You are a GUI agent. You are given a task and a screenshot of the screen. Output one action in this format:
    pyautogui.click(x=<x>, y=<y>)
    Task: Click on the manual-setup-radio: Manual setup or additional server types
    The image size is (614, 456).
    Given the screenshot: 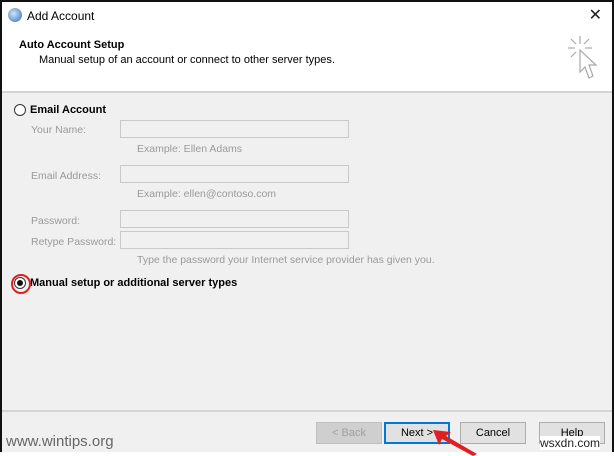 What is the action you would take?
    pyautogui.click(x=124, y=284)
    